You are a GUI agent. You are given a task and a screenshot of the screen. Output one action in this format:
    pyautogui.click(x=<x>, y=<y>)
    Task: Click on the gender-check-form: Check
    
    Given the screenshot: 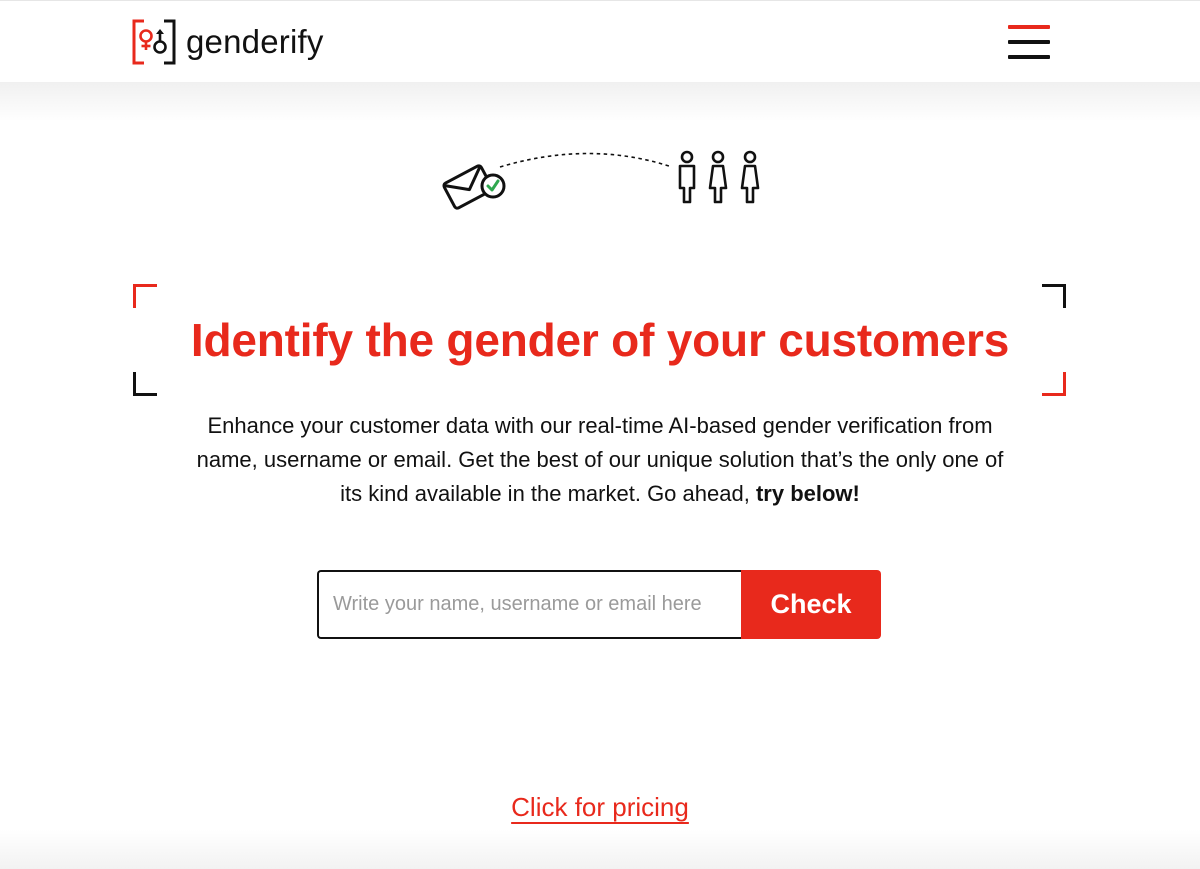 What is the action you would take?
    pyautogui.click(x=599, y=604)
    